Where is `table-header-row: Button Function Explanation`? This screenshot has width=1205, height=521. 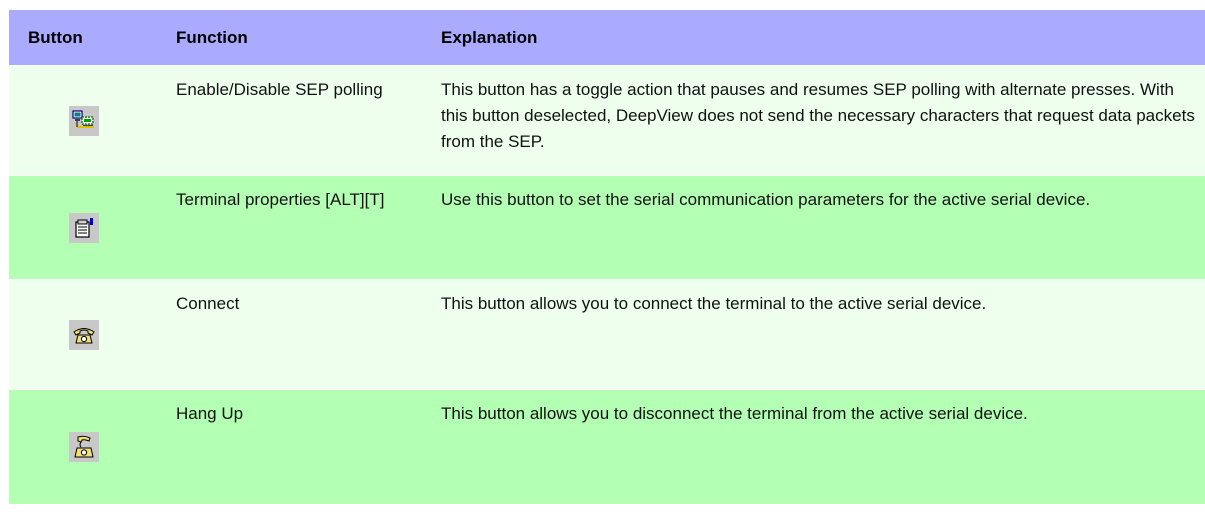
table-header-row: Button Function Explanation is located at coordinates (607, 38).